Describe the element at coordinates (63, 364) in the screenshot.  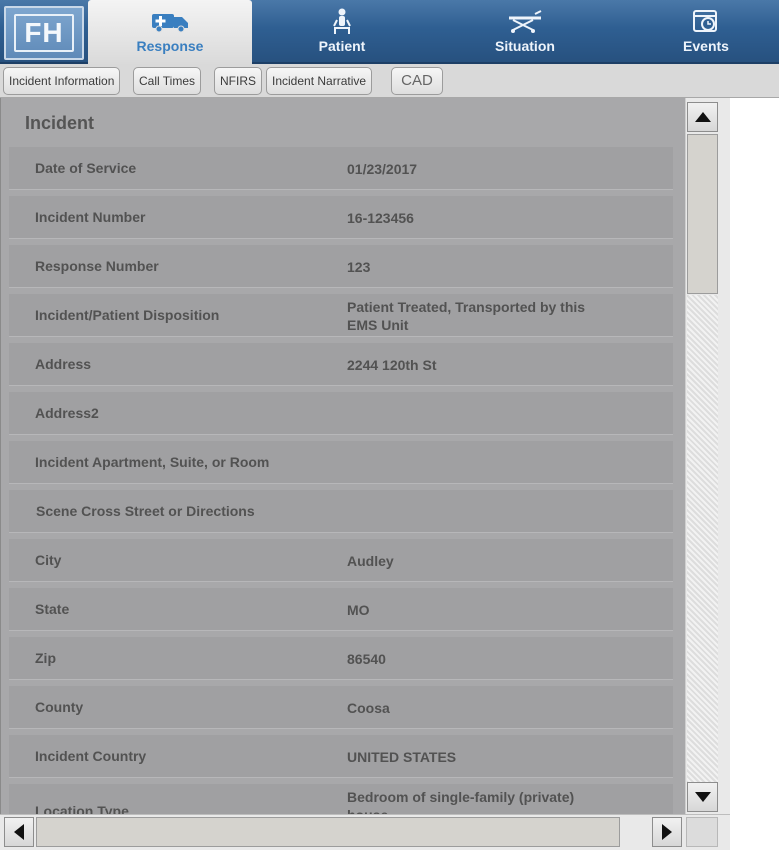
I see `field-label: Address` at that location.